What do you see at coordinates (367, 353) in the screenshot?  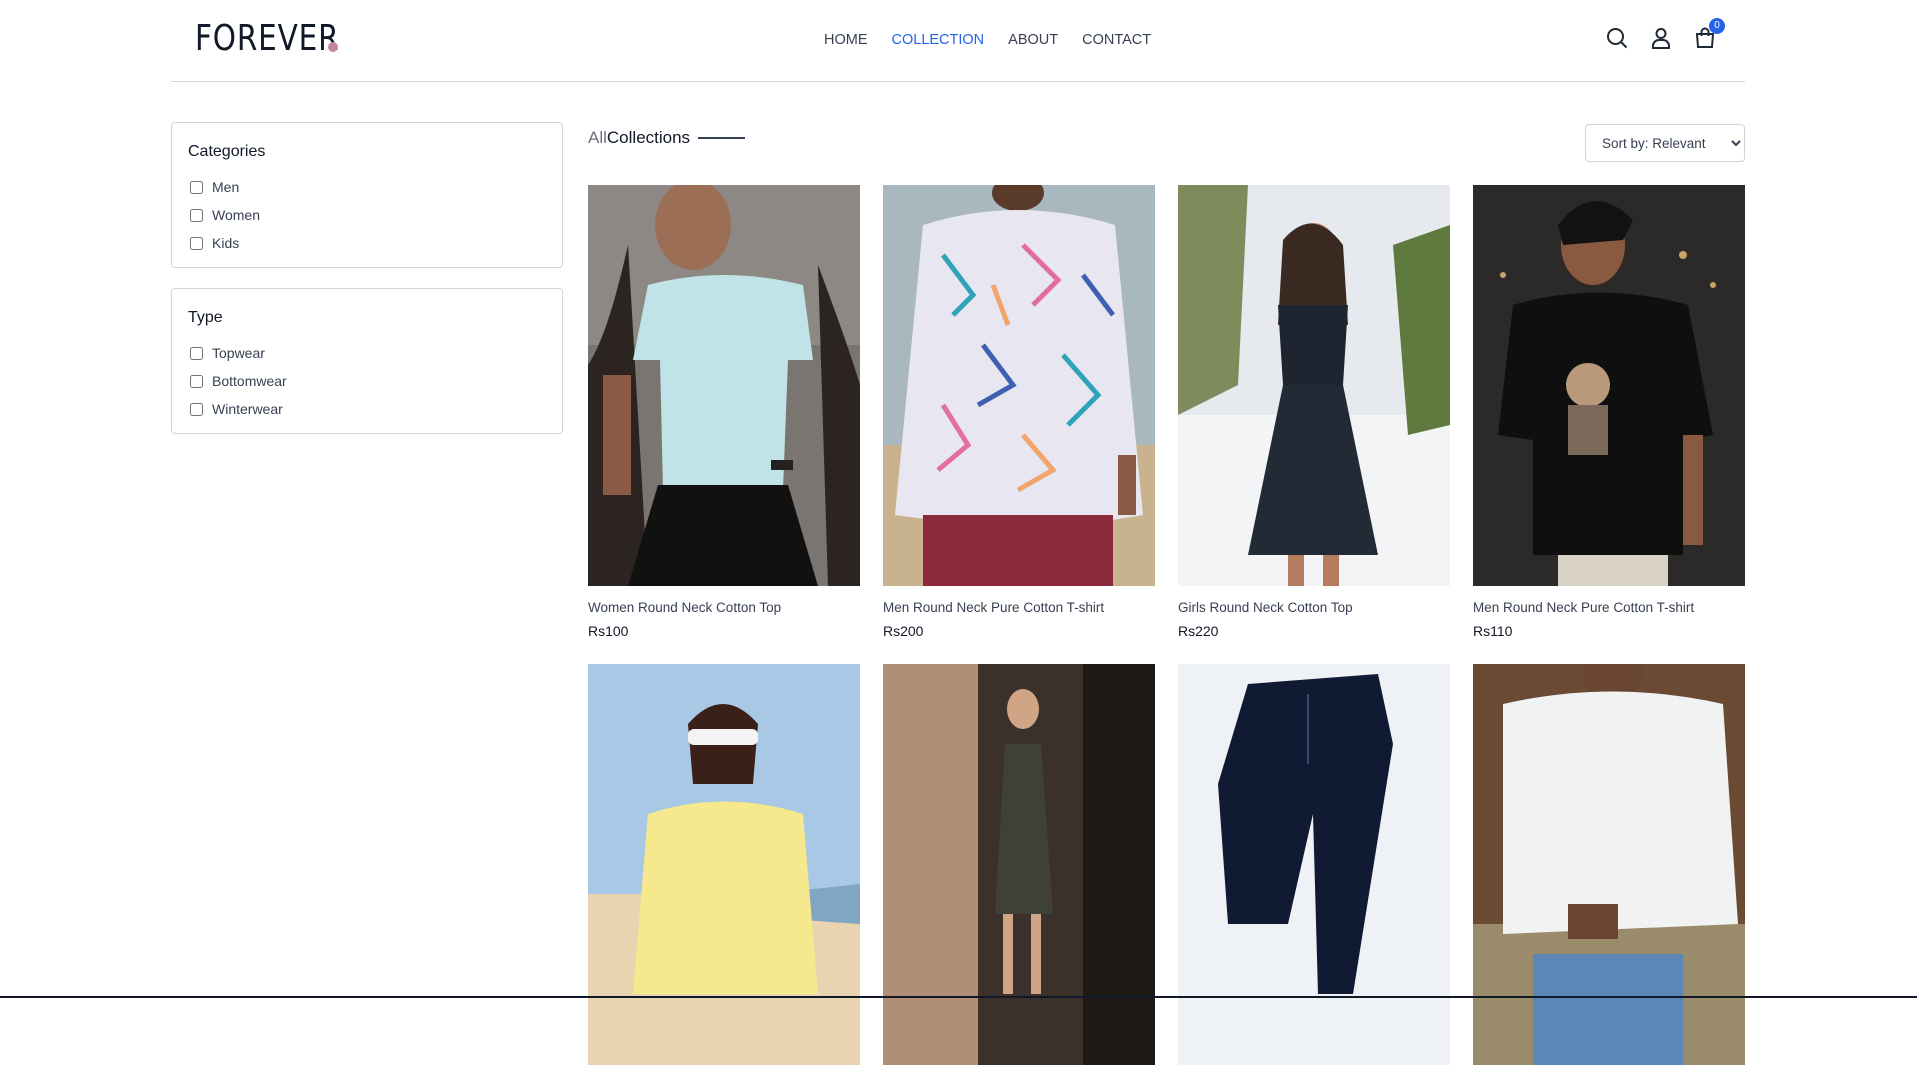 I see `filter-topwear: Topwear` at bounding box center [367, 353].